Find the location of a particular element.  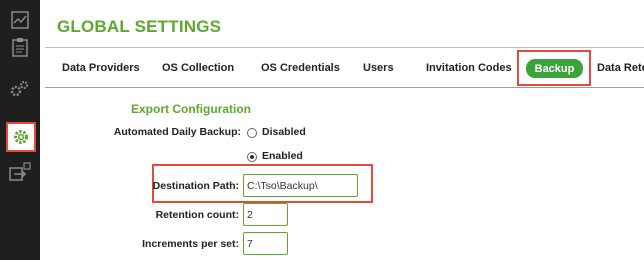

clipboard-icon is located at coordinates (20, 47).